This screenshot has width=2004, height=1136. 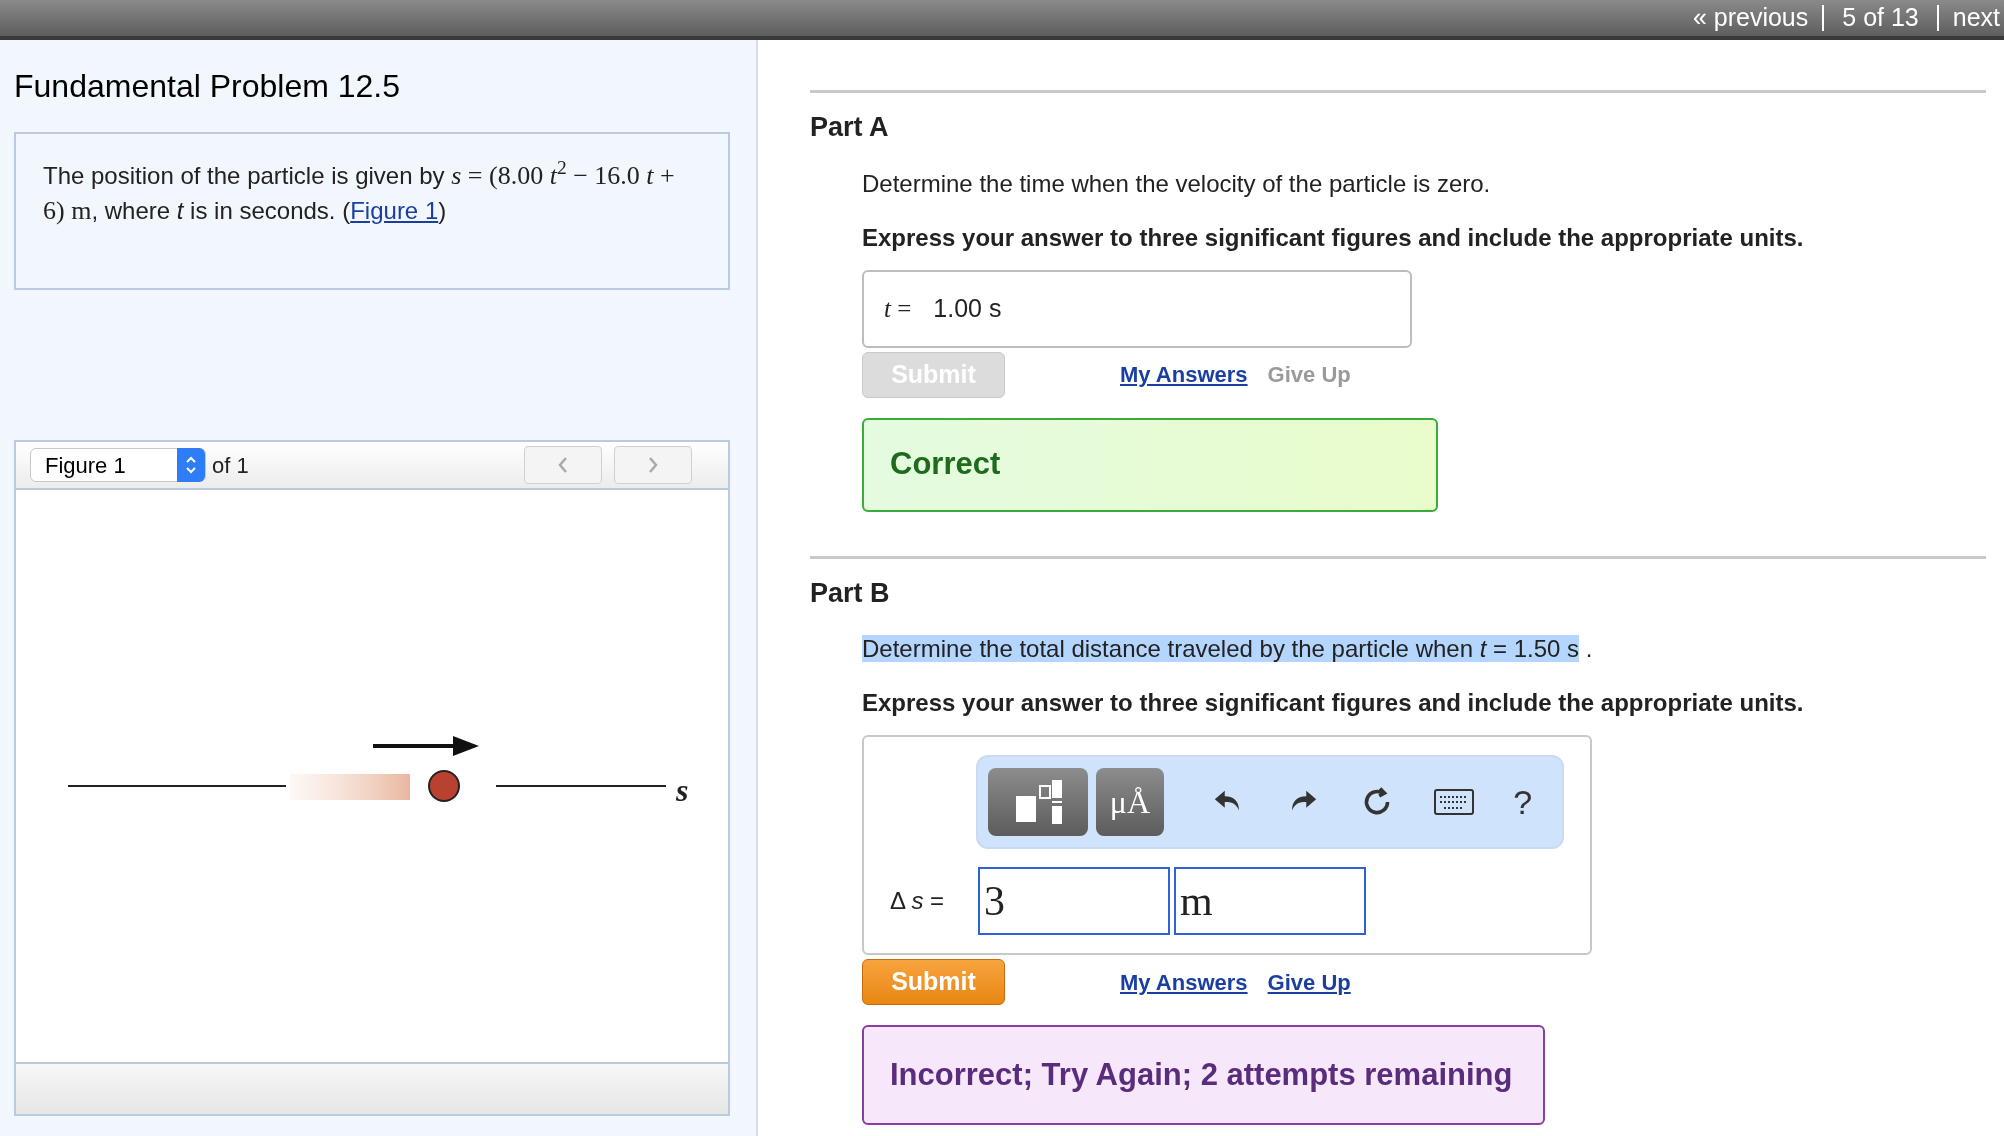 I want to click on problem-title: Fundamental Problem 12.5, so click(x=207, y=86).